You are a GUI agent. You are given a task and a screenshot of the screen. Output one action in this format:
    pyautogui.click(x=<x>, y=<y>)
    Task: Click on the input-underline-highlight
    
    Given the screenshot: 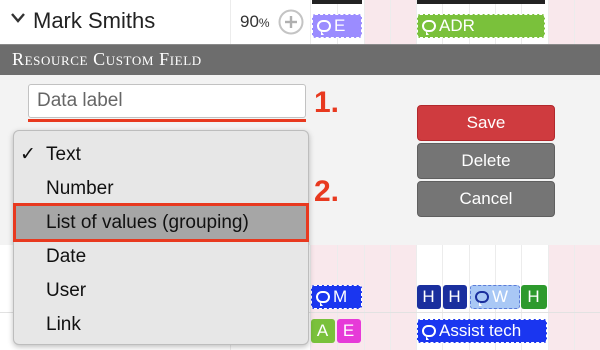 What is the action you would take?
    pyautogui.click(x=167, y=120)
    